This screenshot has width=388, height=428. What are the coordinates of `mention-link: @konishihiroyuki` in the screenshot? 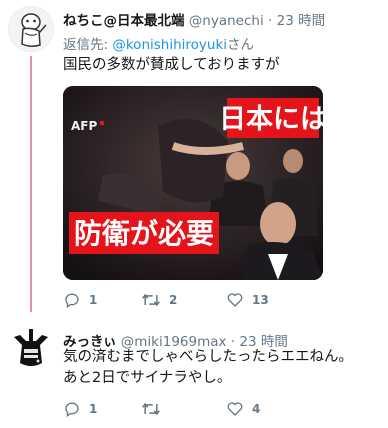 It's located at (169, 45).